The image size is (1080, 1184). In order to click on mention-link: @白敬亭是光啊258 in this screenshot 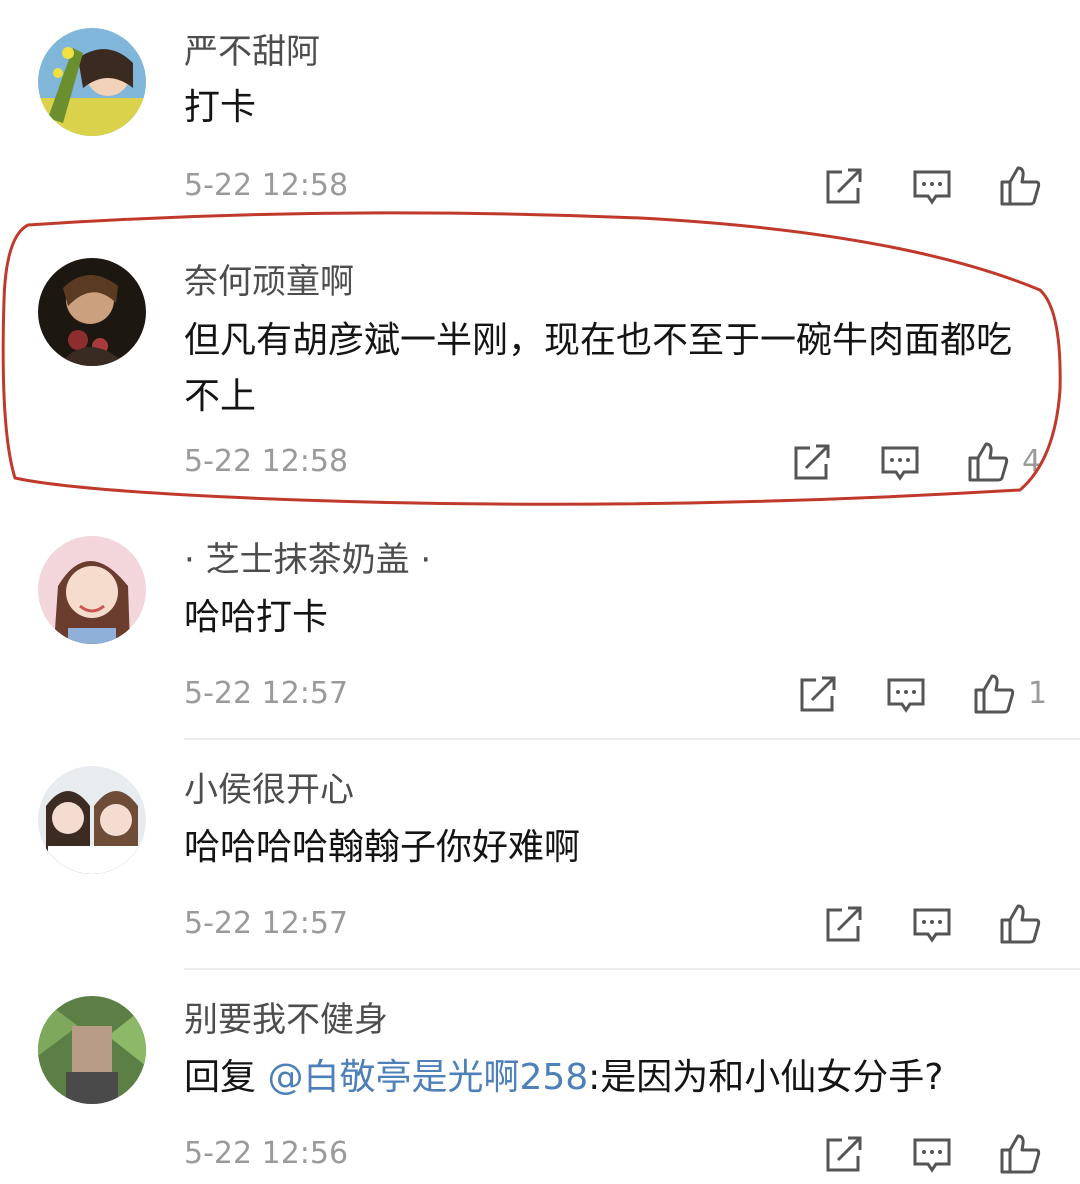, I will do `click(427, 1077)`.